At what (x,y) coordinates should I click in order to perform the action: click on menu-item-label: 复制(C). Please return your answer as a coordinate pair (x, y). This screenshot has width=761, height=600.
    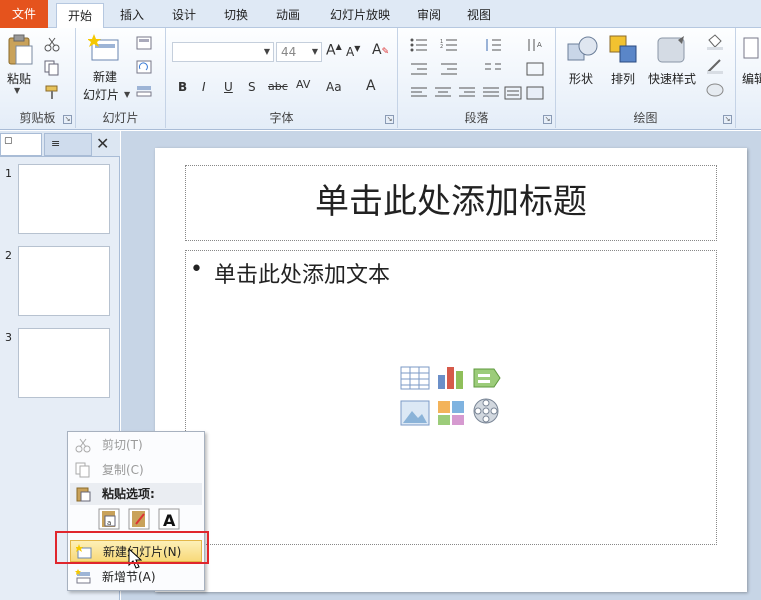
    Looking at the image, I should click on (123, 470).